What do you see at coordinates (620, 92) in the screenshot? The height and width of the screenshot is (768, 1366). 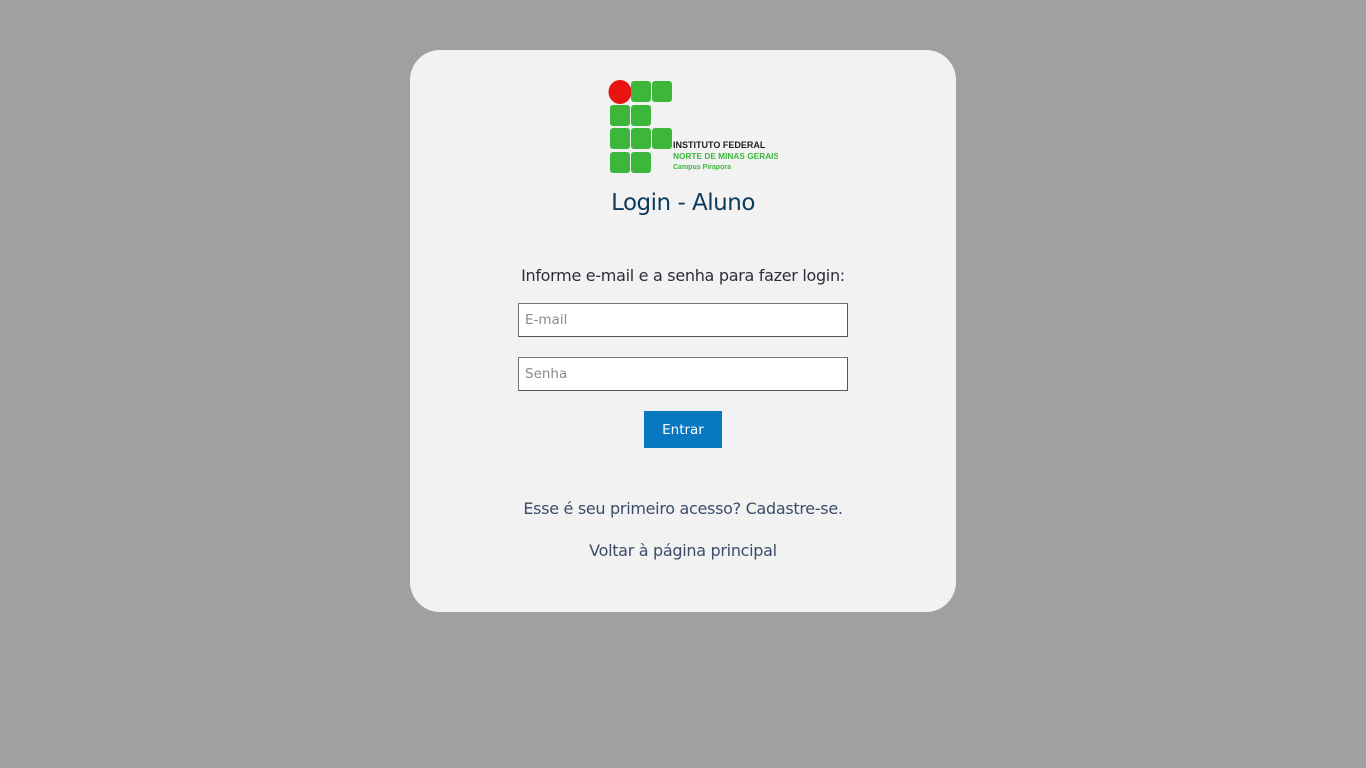 I see `logo-red-circle` at bounding box center [620, 92].